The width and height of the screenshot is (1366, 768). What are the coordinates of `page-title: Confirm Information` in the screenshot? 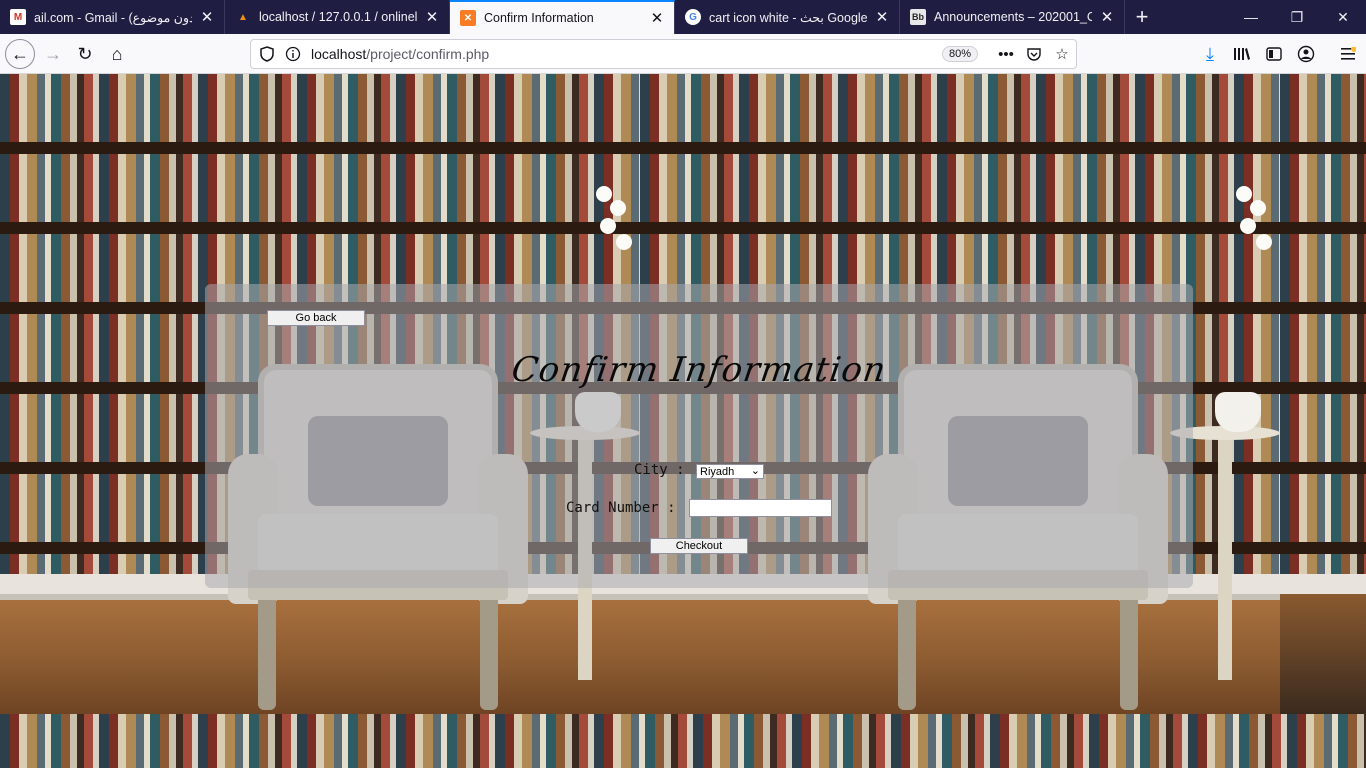 It's located at (699, 370).